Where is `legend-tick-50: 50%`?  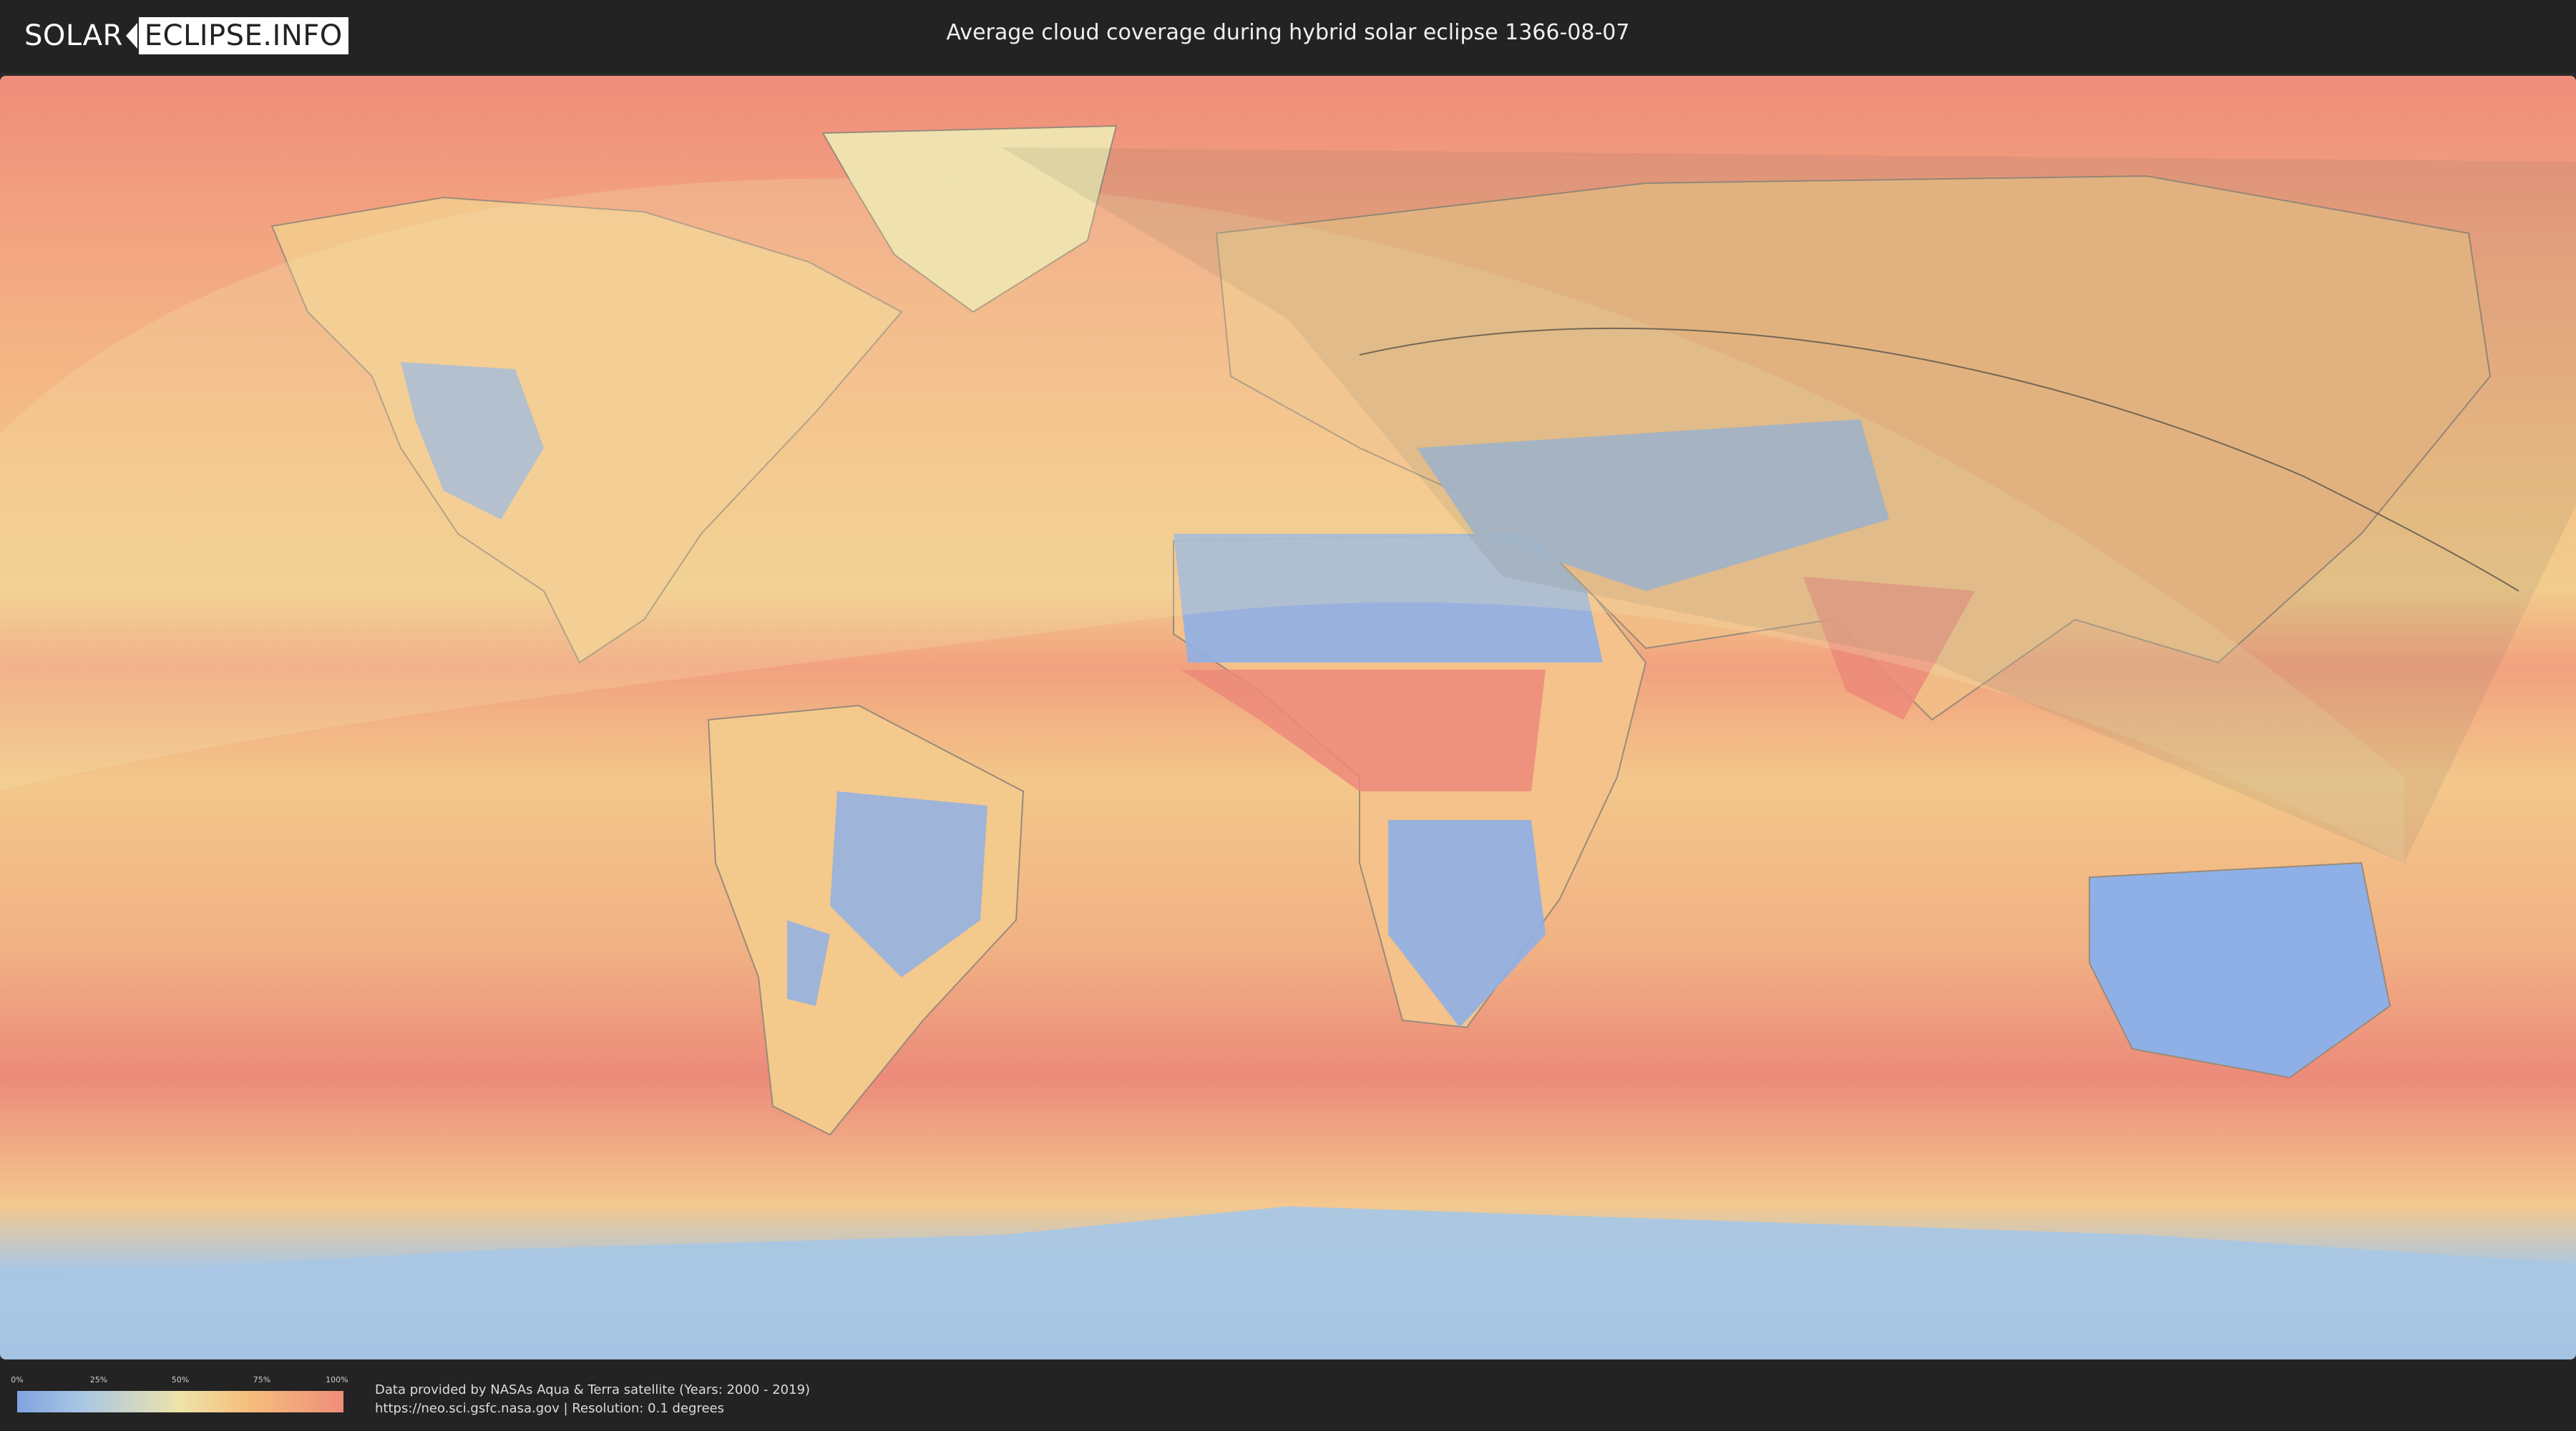
legend-tick-50: 50% is located at coordinates (180, 1379).